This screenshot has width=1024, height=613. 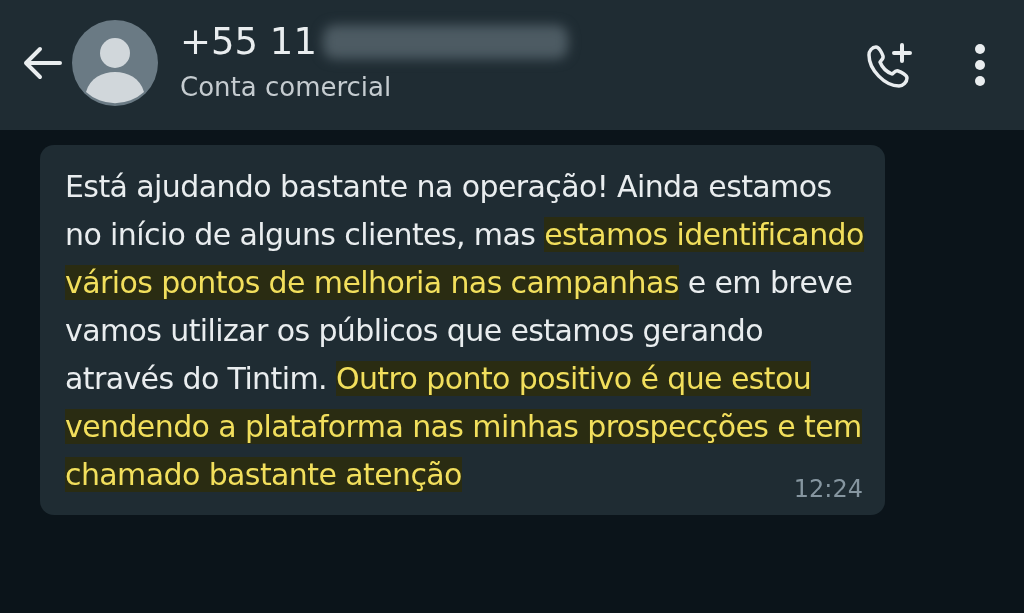 What do you see at coordinates (115, 63) in the screenshot?
I see `avatar-icon` at bounding box center [115, 63].